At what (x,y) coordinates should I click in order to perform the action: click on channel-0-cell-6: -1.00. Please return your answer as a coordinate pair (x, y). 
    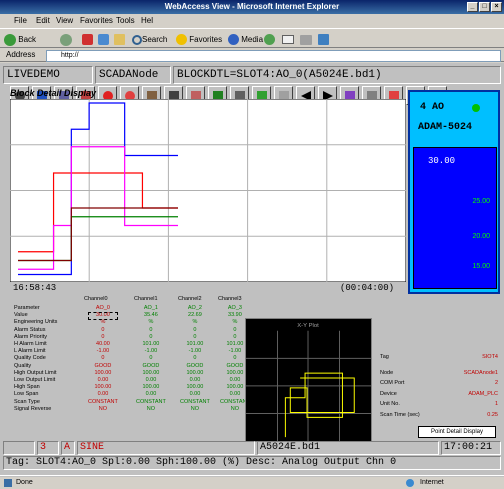
    Looking at the image, I should click on (103, 351).